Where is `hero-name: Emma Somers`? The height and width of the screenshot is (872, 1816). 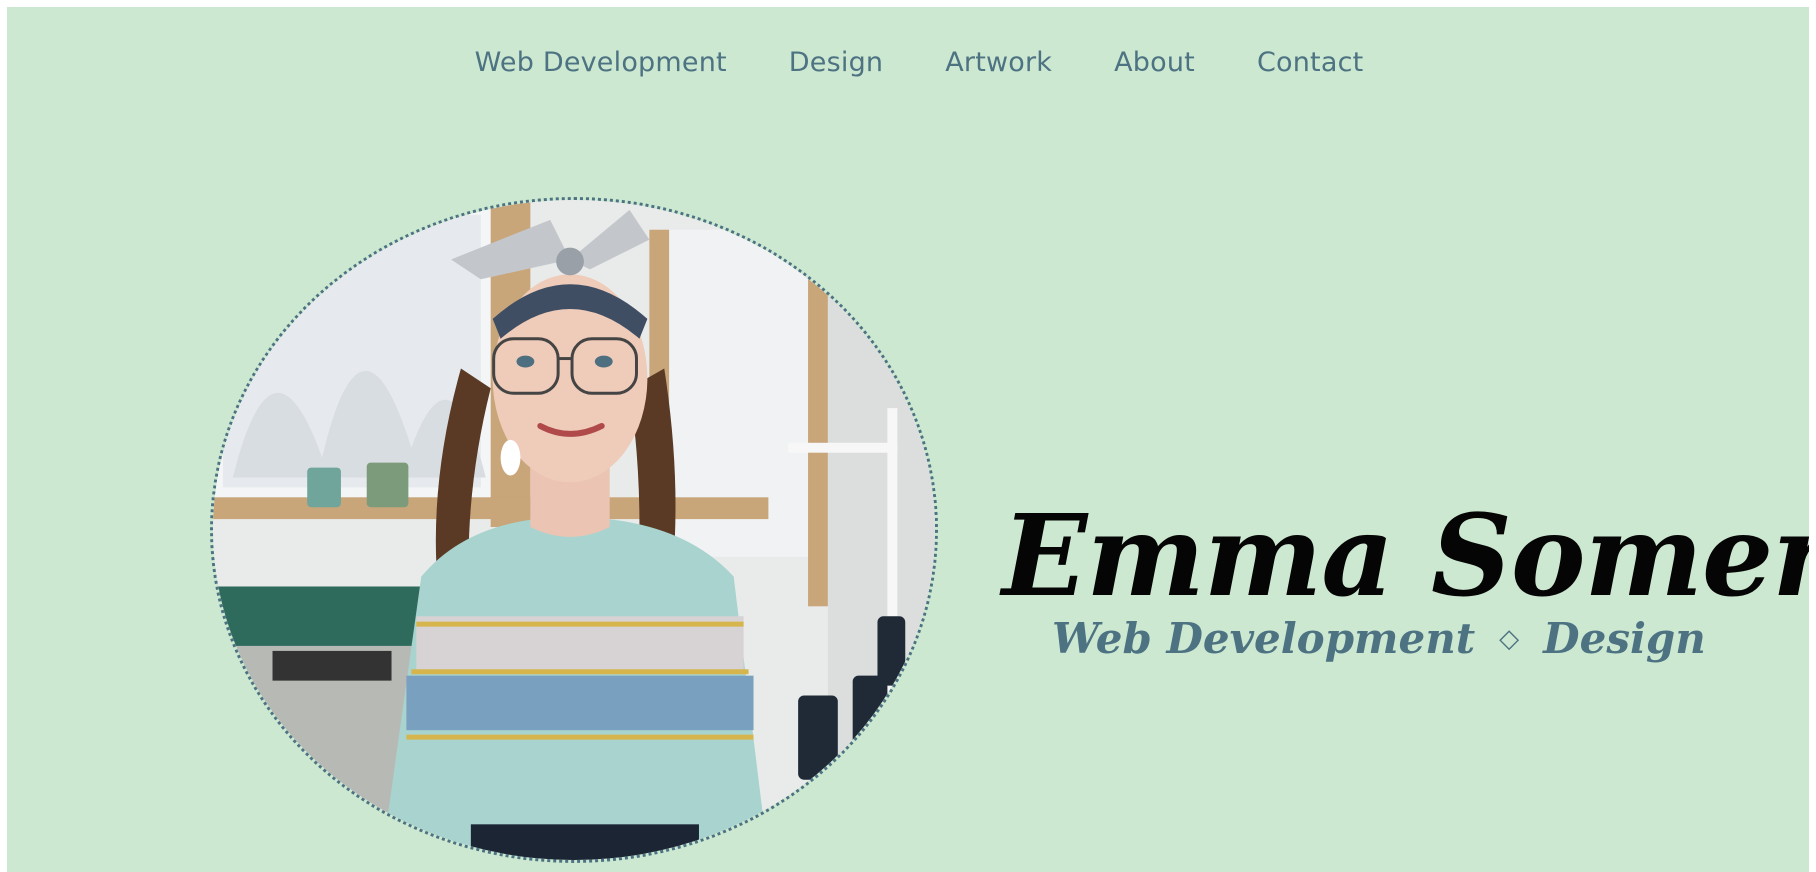 hero-name: Emma Somers is located at coordinates (1405, 557).